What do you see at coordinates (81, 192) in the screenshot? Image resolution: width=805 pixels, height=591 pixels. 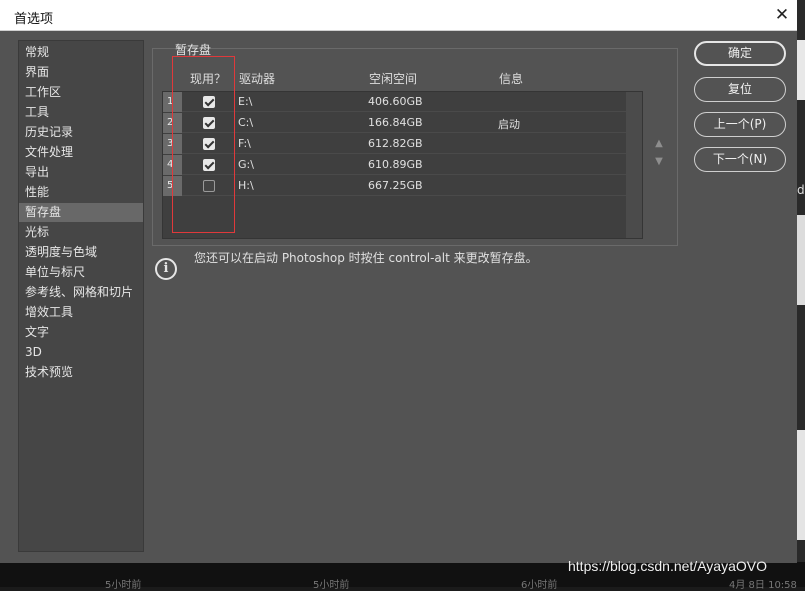 I see `category-performance: 性能` at bounding box center [81, 192].